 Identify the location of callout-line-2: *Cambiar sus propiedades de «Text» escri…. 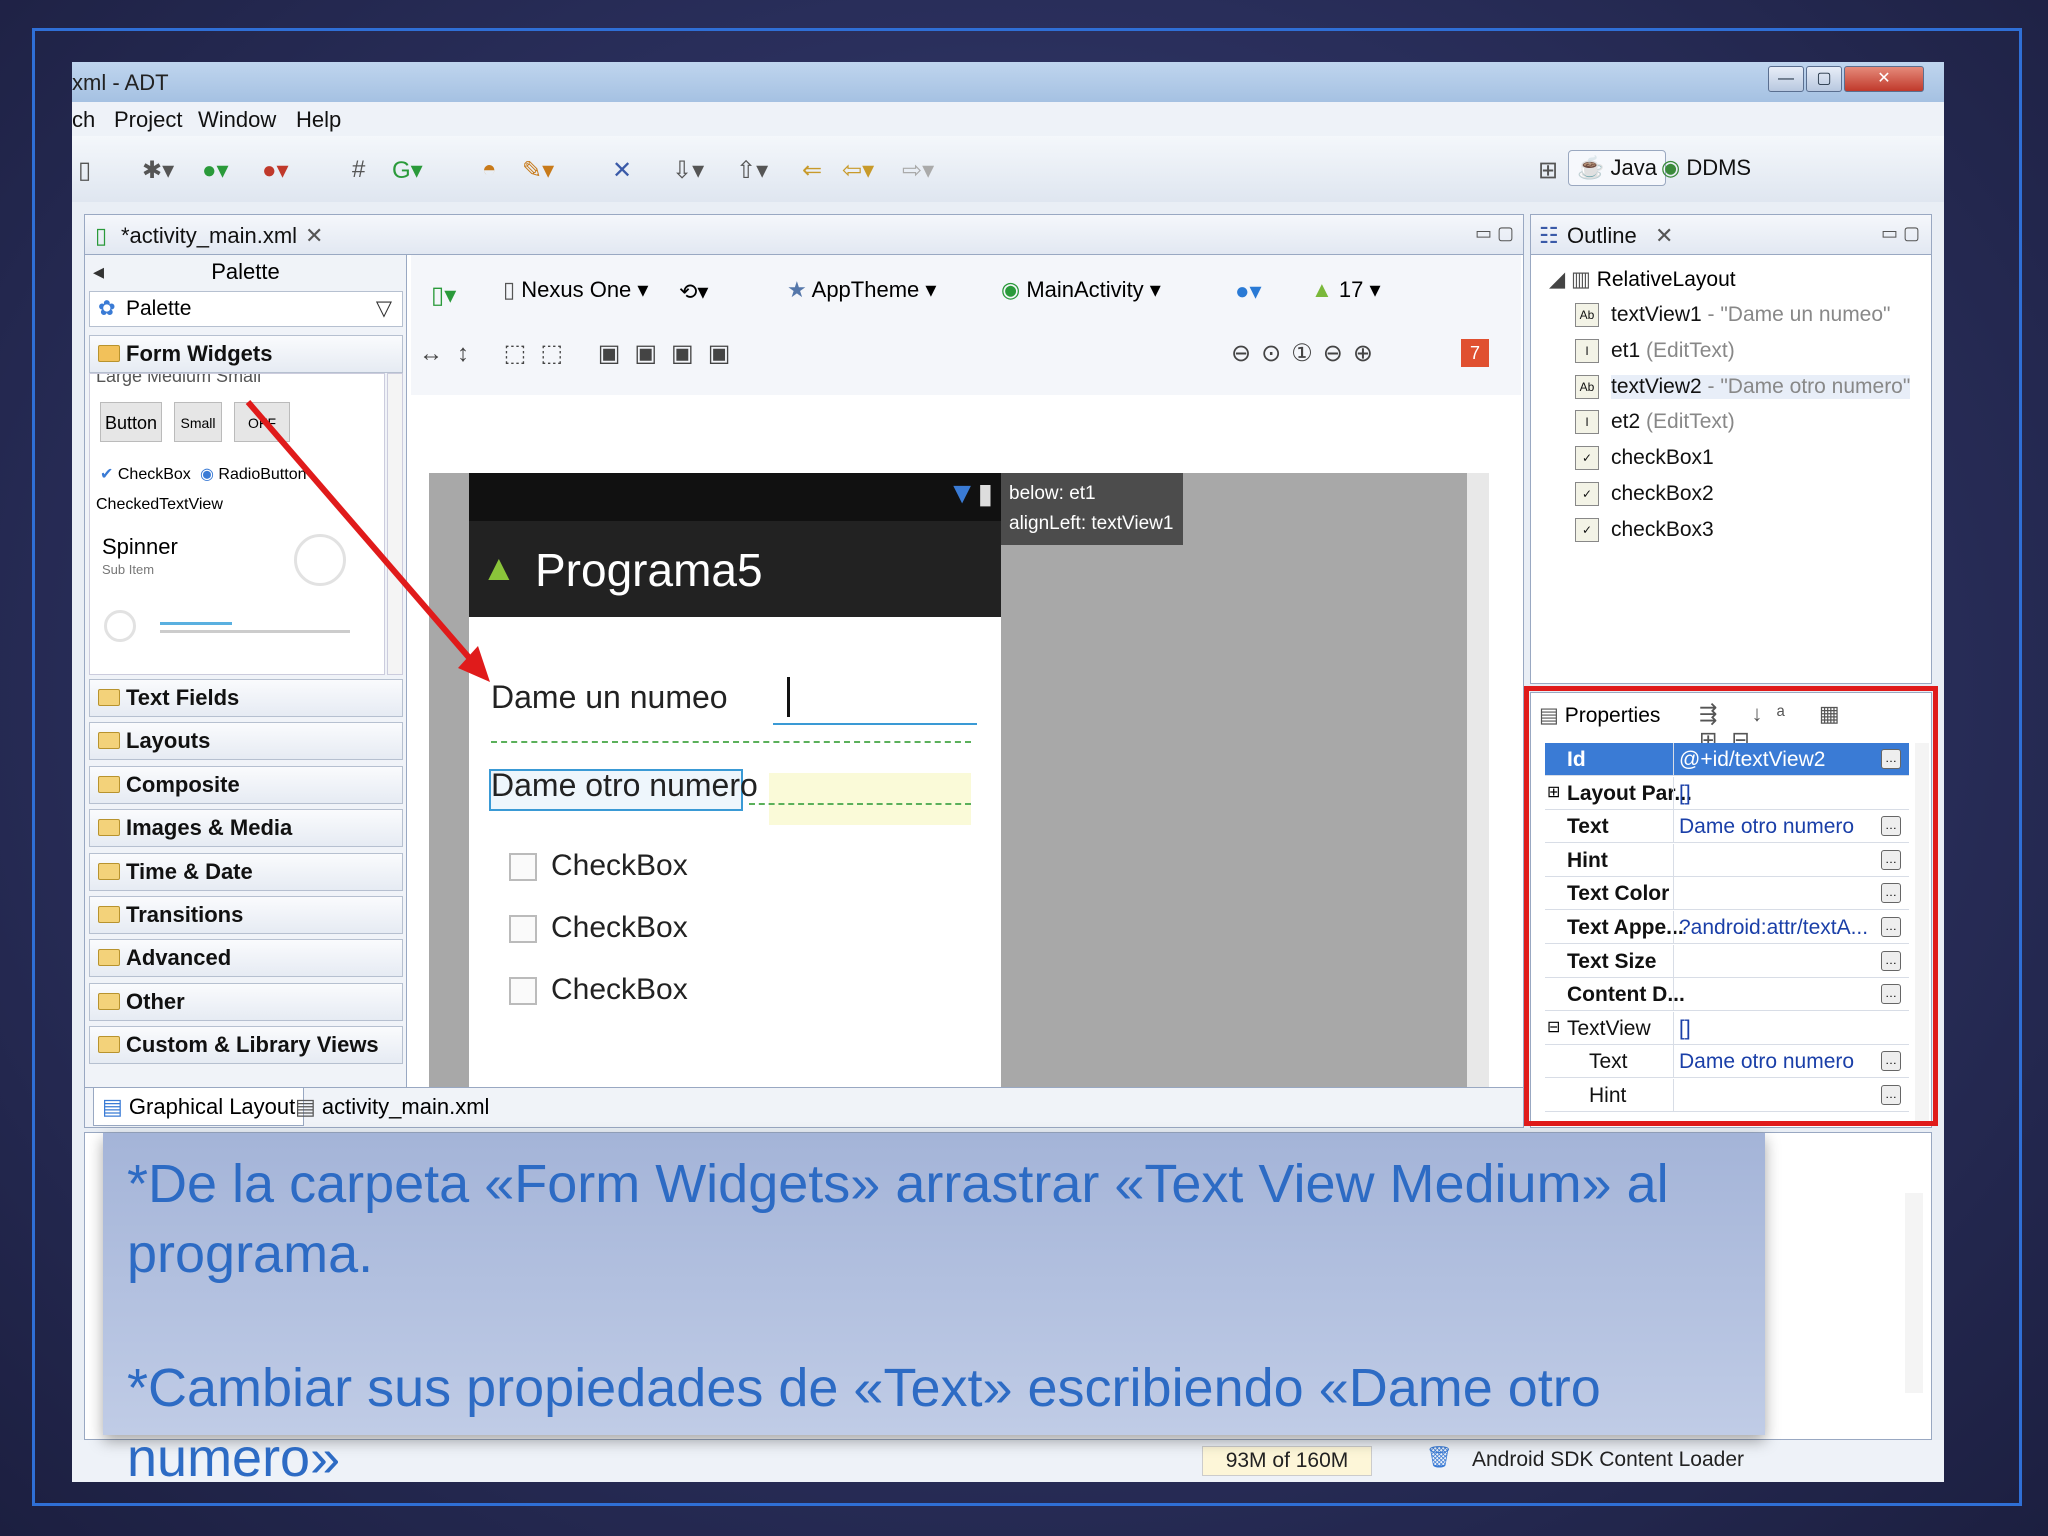
(864, 1423).